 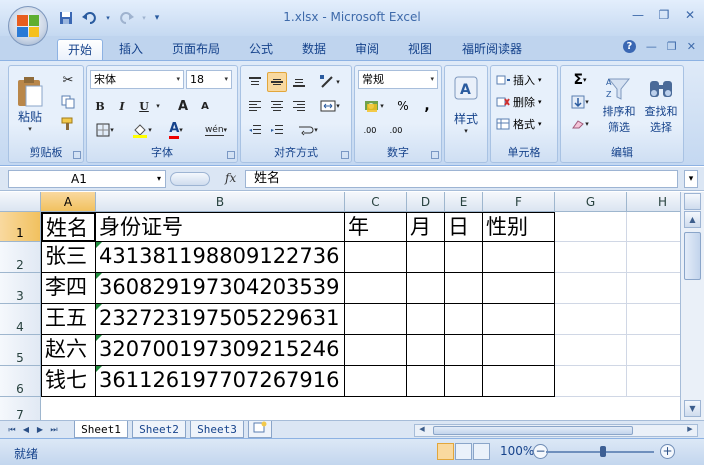 What do you see at coordinates (144, 106) in the screenshot?
I see `underline-button: U` at bounding box center [144, 106].